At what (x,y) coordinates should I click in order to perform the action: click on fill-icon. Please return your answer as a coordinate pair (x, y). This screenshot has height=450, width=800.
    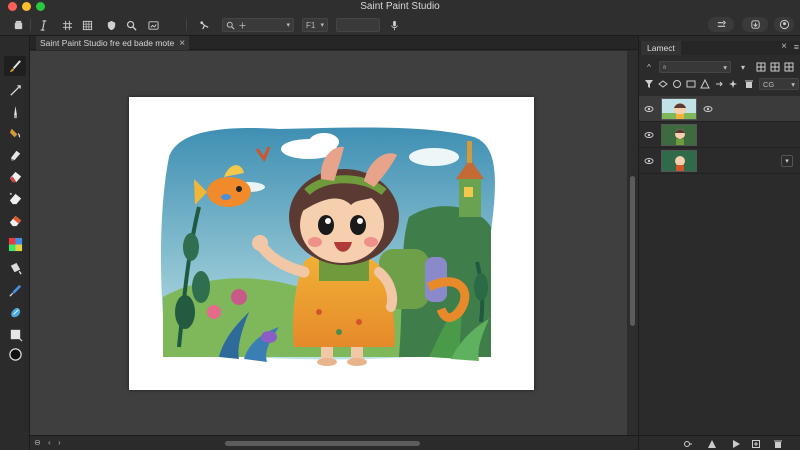
    Looking at the image, I should click on (15, 132).